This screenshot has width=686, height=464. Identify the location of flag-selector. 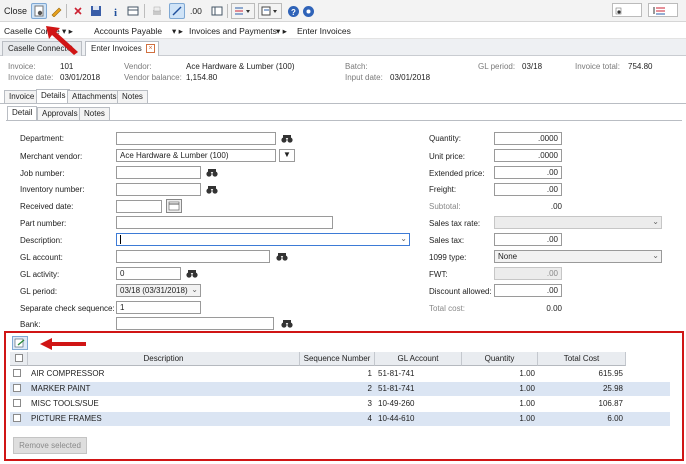
(663, 10).